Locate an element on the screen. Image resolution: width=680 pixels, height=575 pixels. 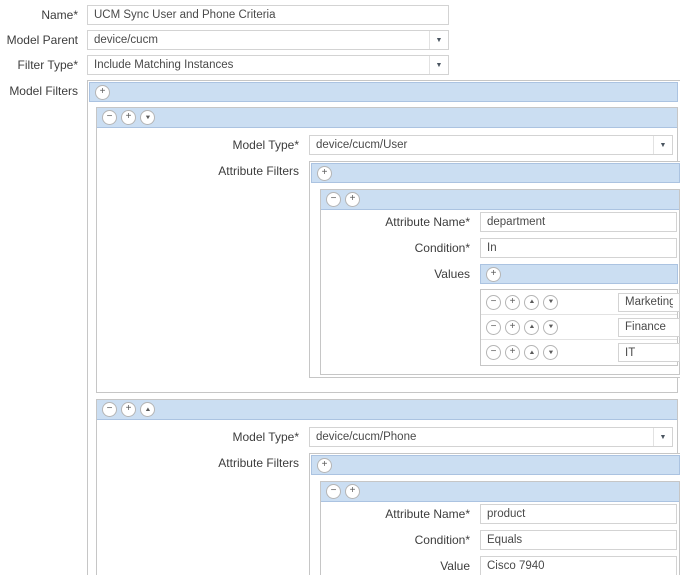
model-type-combo: ▼ is located at coordinates (491, 437).